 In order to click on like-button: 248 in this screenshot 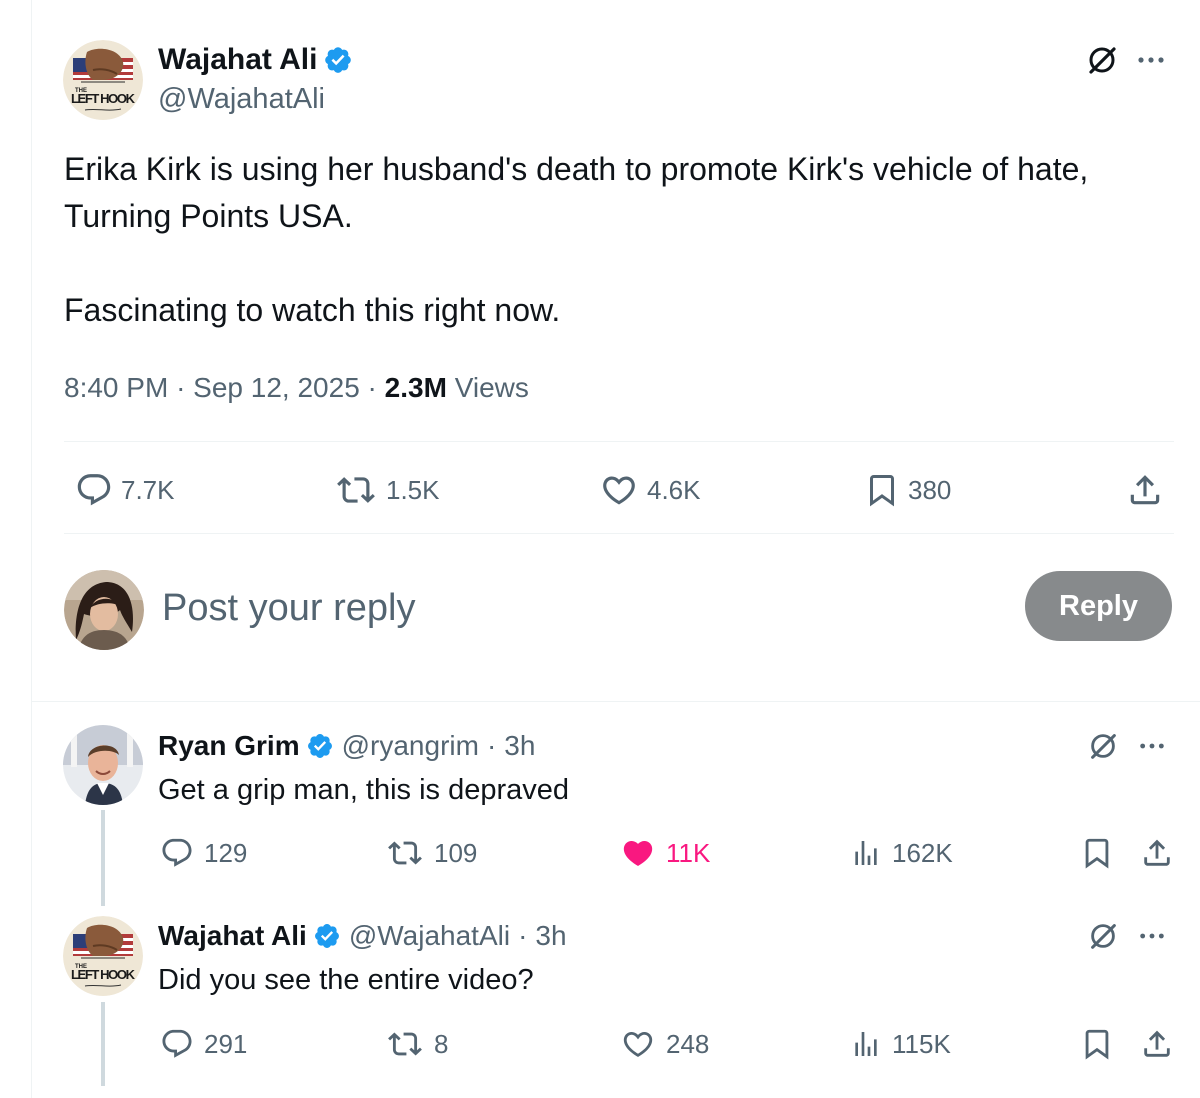, I will do `click(664, 1044)`.